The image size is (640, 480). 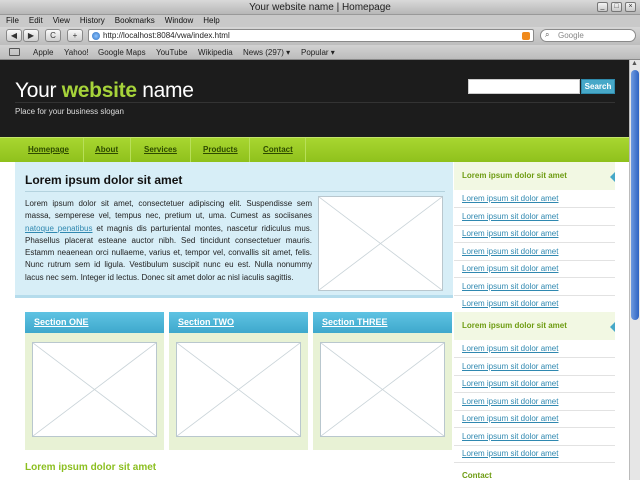 I want to click on address-url: http://localhost:8084/vwa/index.html, so click(x=166, y=35).